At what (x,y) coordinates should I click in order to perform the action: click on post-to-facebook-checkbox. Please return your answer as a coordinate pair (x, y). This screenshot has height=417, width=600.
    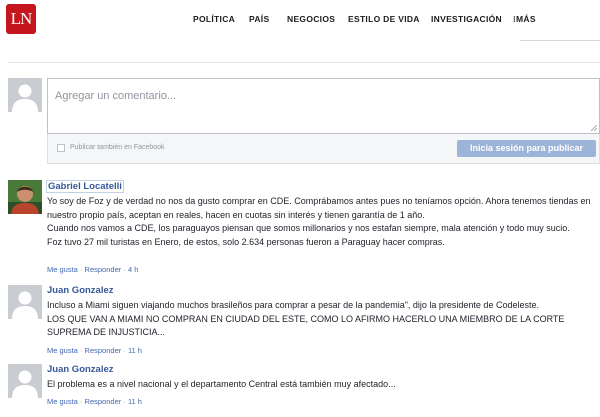
    Looking at the image, I should click on (61, 148).